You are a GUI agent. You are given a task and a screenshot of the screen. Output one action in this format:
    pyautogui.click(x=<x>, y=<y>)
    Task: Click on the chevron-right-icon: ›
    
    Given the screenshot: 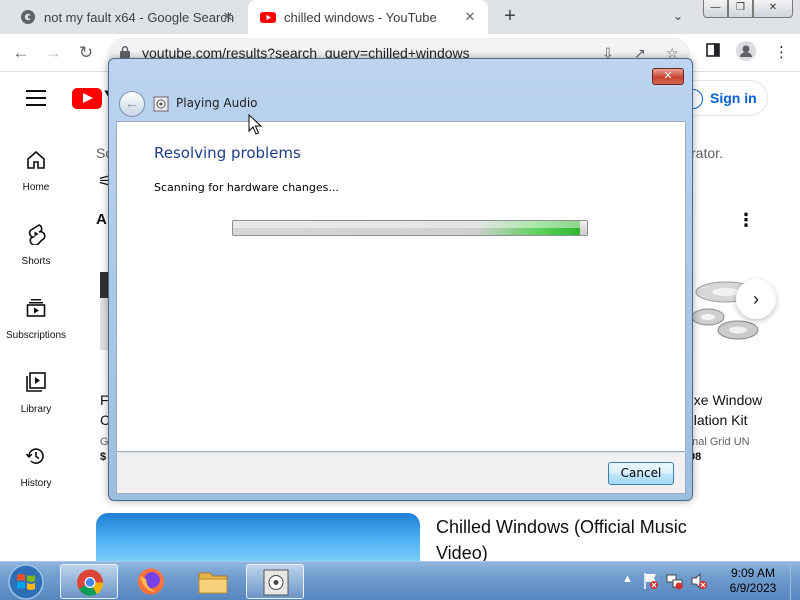 What is the action you would take?
    pyautogui.click(x=756, y=299)
    